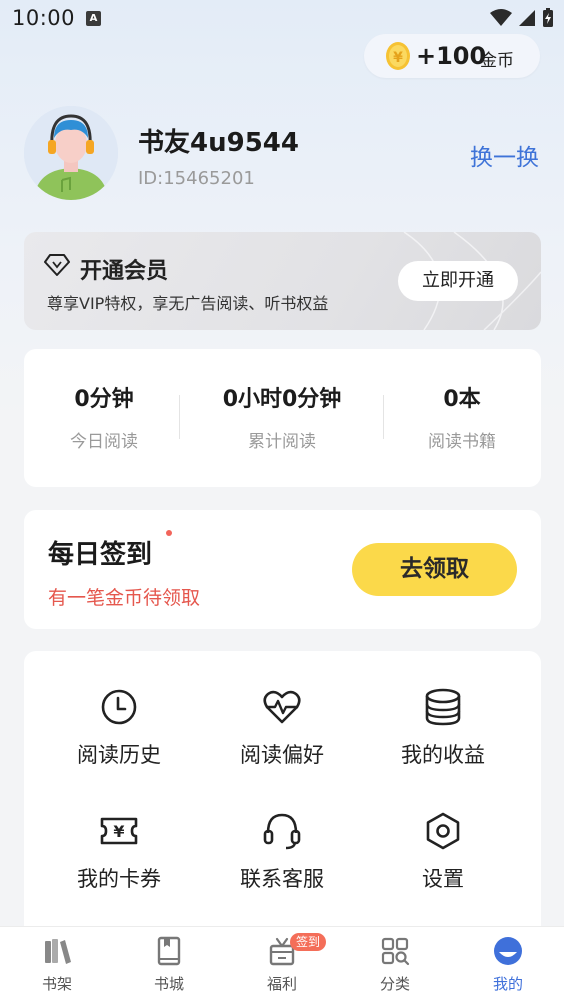 Image resolution: width=564 pixels, height=1004 pixels. I want to click on menu-item-reading-history: 阅读历史, so click(119, 728).